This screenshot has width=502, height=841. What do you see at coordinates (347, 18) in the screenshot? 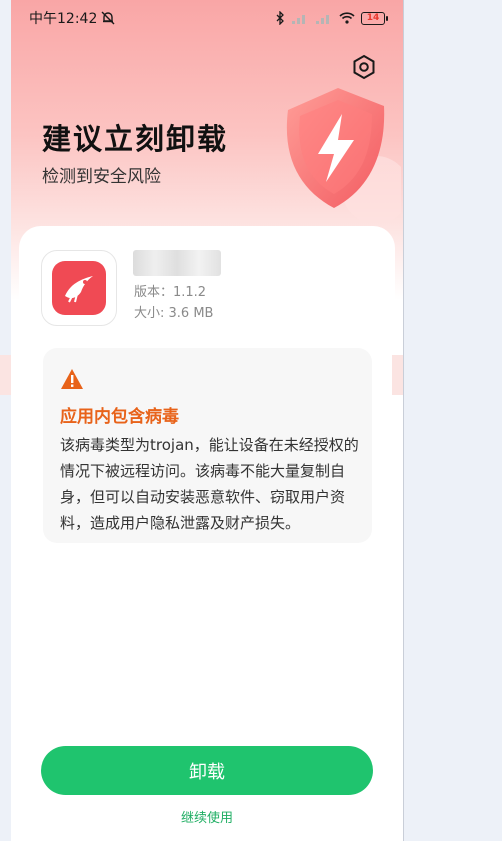
I see `wifi-icon` at bounding box center [347, 18].